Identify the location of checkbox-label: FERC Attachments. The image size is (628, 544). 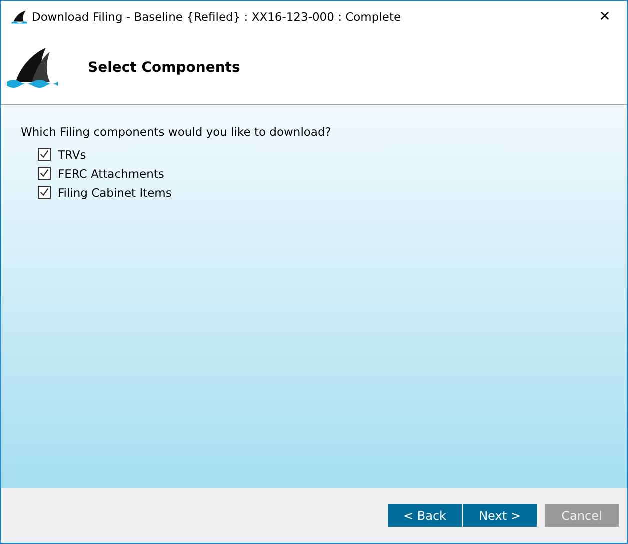
(111, 173).